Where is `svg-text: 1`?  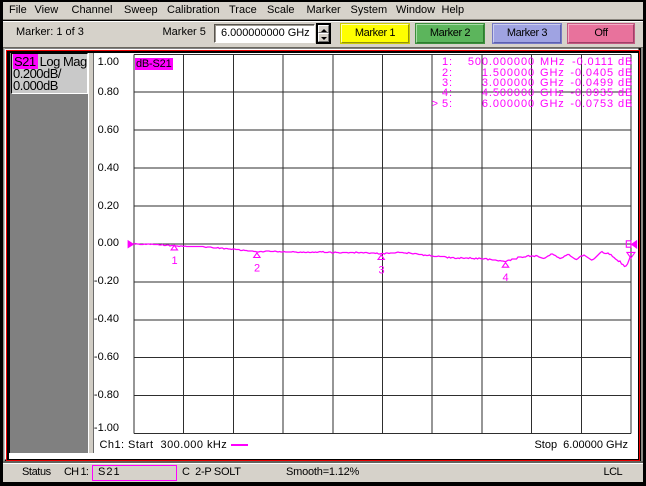
svg-text: 1 is located at coordinates (175, 261).